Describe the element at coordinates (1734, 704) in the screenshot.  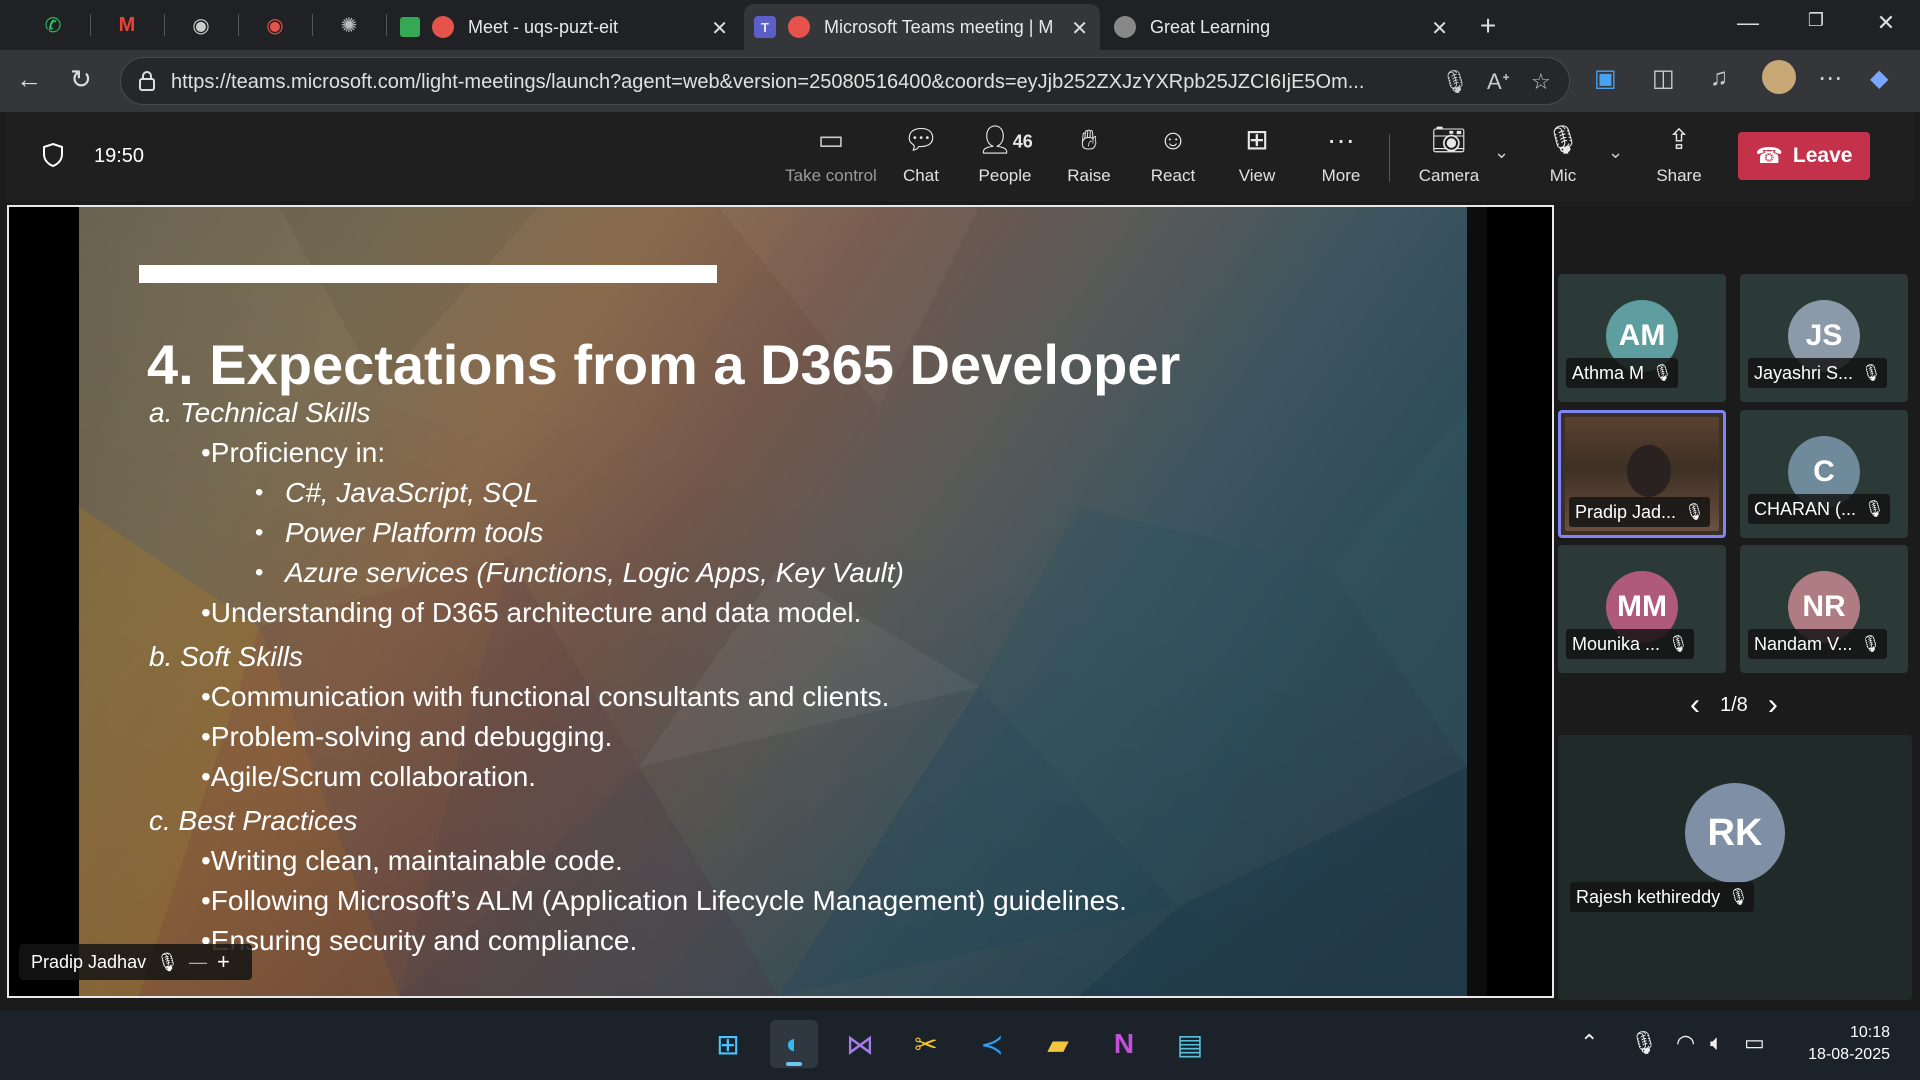
I see `page-indicator: 1/8` at that location.